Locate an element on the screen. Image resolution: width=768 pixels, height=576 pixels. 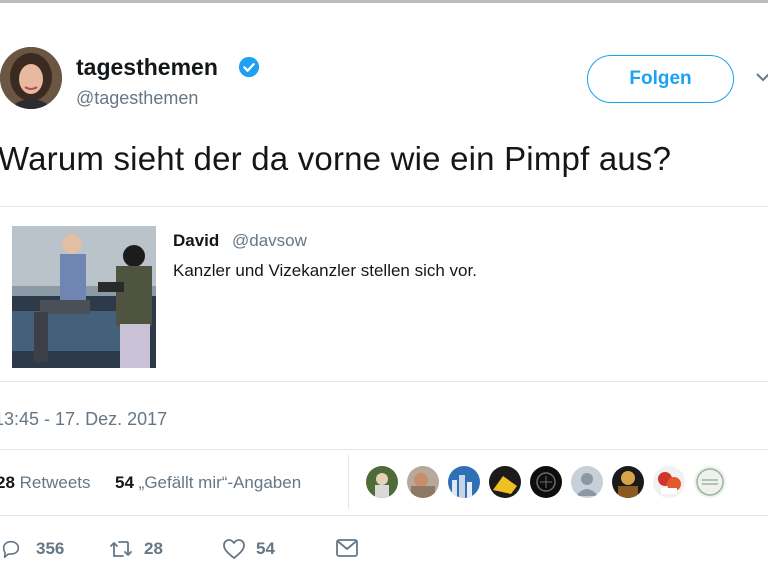
tweet-timestamp: 13:45 - 17. Dez. 2017 is located at coordinates (83, 419).